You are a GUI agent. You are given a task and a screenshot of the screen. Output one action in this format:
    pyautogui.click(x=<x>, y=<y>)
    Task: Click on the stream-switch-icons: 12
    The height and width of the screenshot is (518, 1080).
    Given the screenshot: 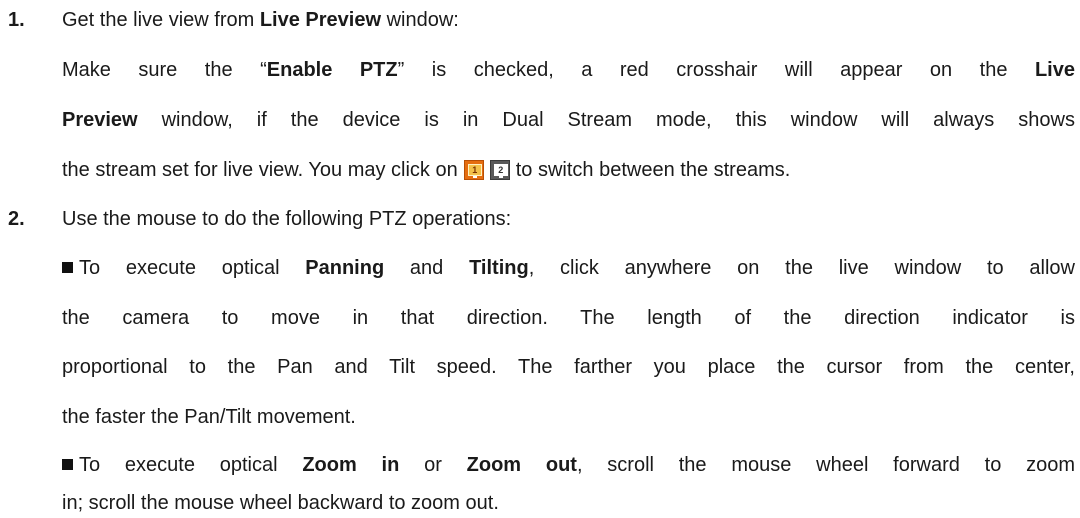 What is the action you would take?
    pyautogui.click(x=486, y=170)
    